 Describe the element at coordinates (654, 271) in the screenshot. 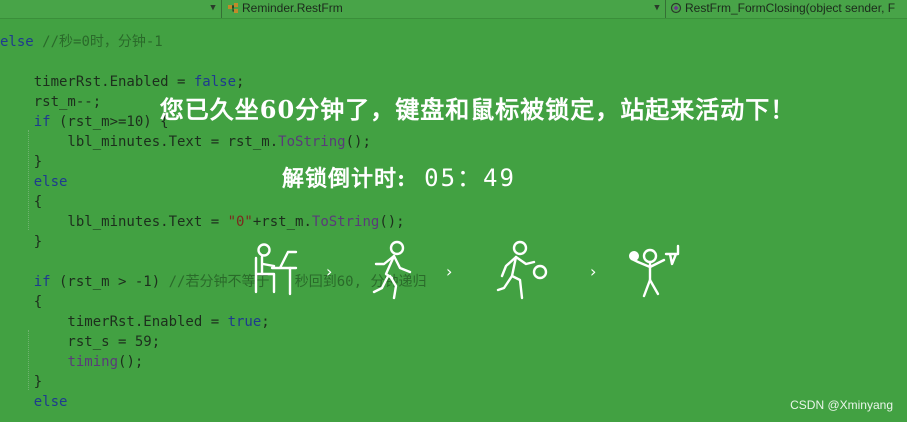

I see `person-playing-basketball-icon` at that location.